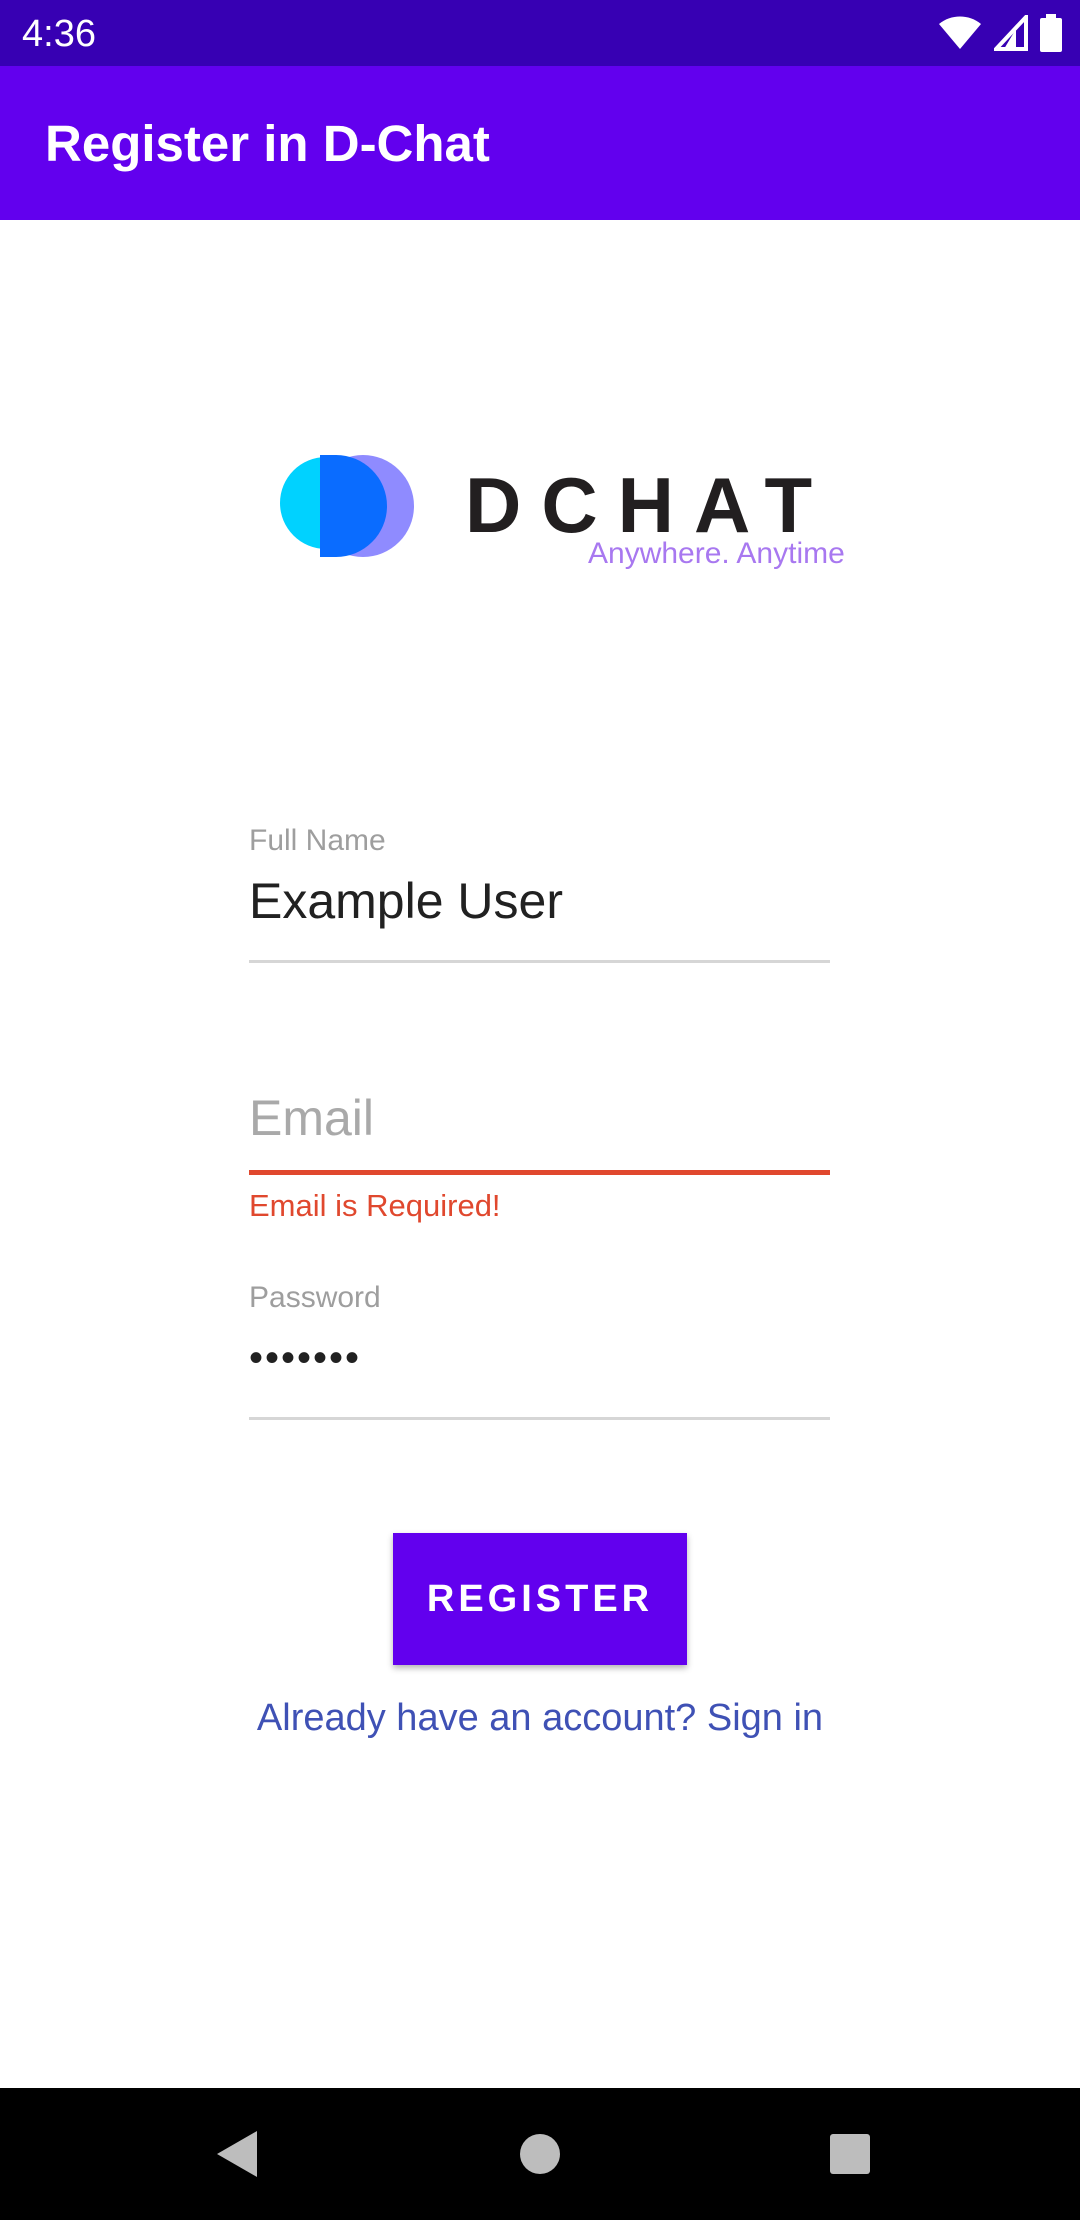  I want to click on system-navigation-bar, so click(540, 2154).